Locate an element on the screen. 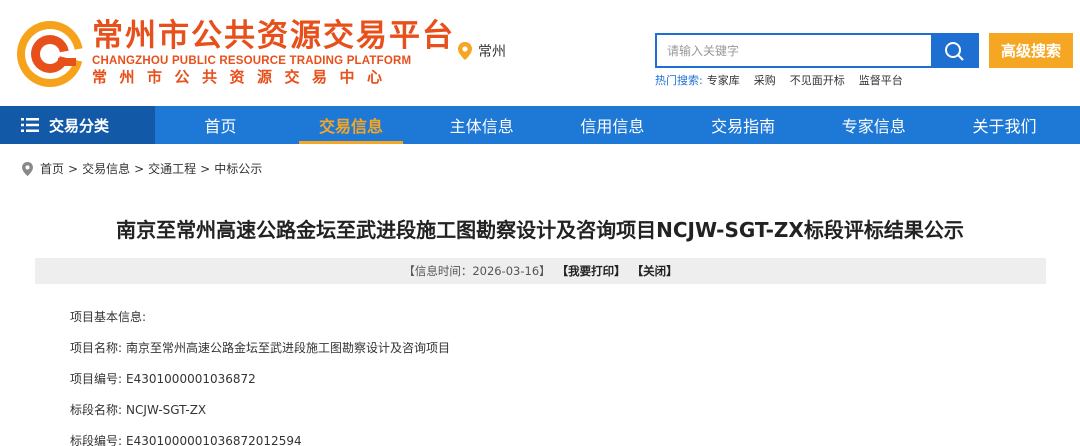 Image resolution: width=1080 pixels, height=446 pixels. location-city: 常州 is located at coordinates (492, 52).